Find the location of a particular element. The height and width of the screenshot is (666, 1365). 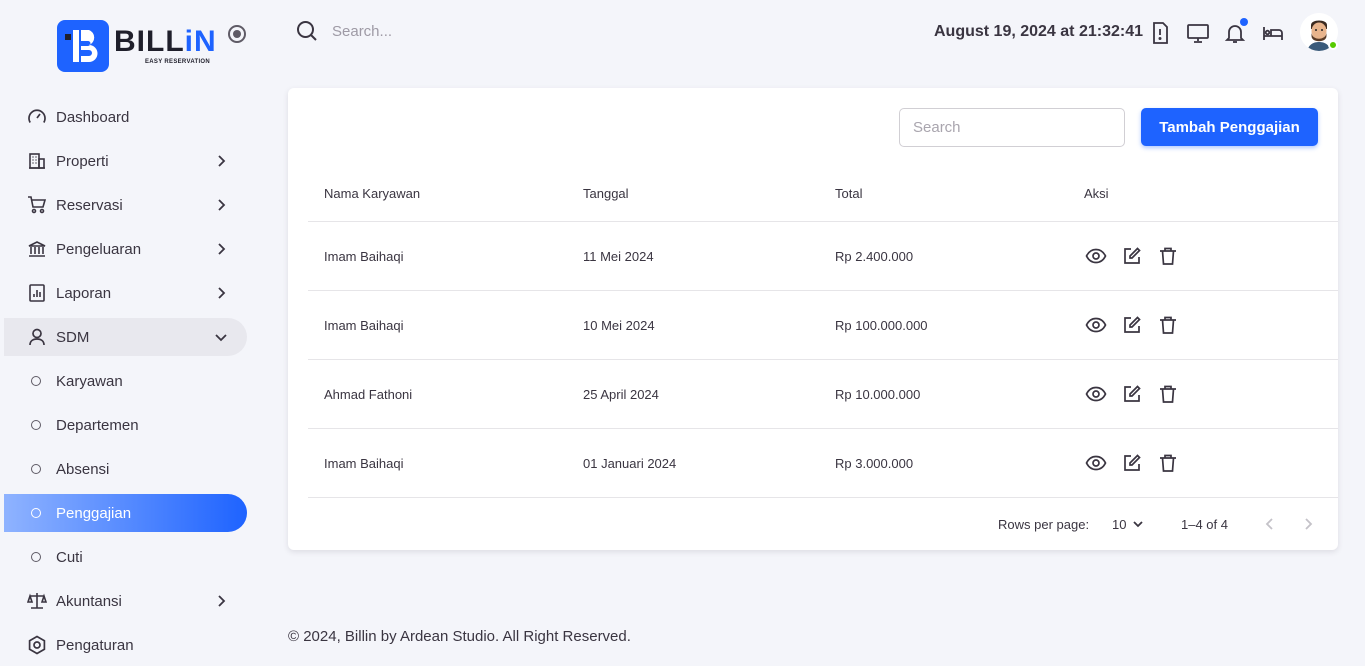

rows-per-page-label: Rows per page: is located at coordinates (1044, 524).